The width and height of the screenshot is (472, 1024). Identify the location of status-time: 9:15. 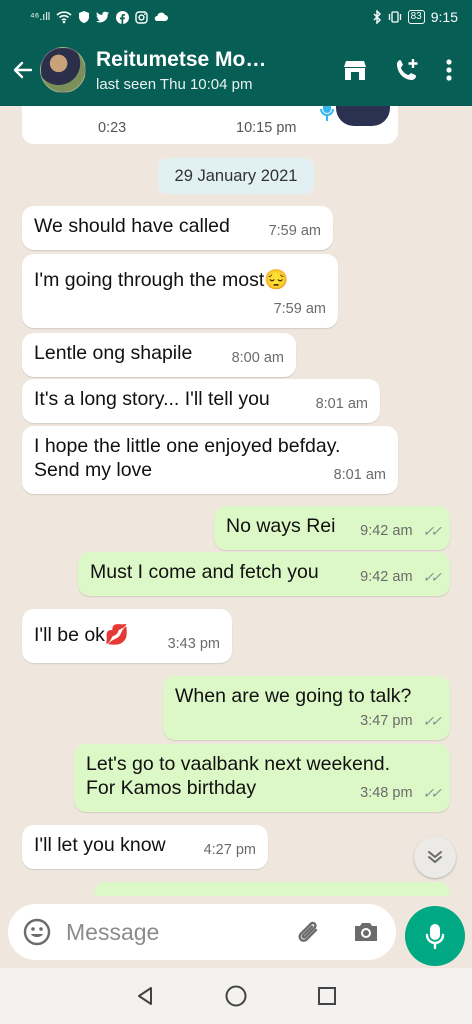
(444, 17).